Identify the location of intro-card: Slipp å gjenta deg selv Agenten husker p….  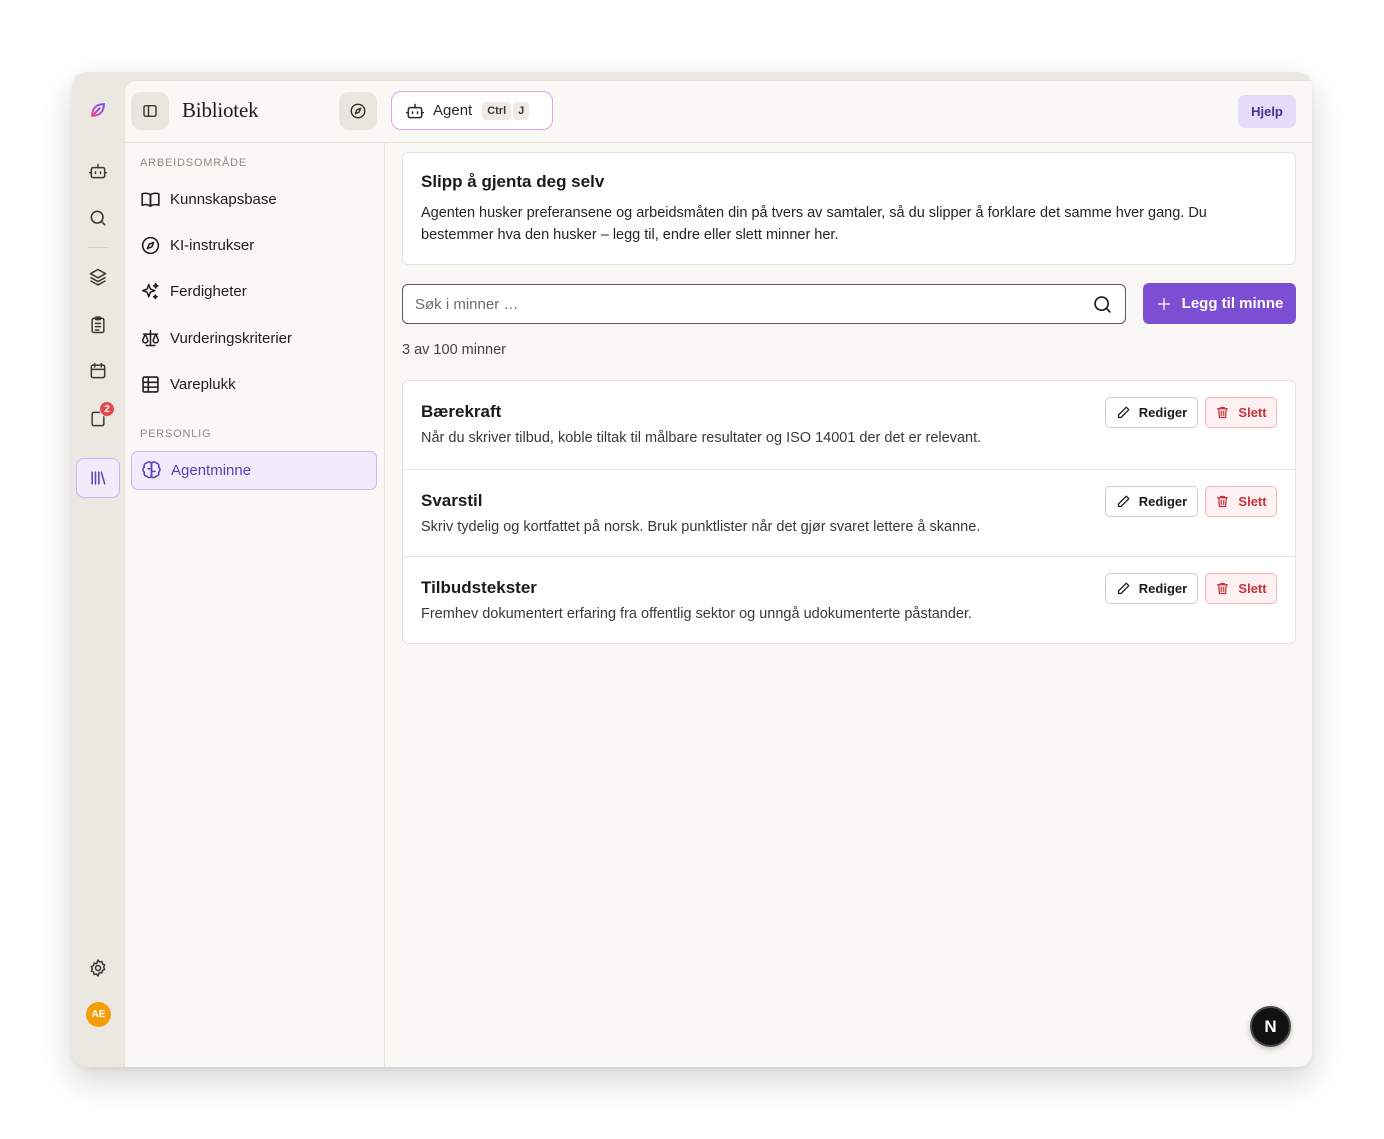
(849, 208).